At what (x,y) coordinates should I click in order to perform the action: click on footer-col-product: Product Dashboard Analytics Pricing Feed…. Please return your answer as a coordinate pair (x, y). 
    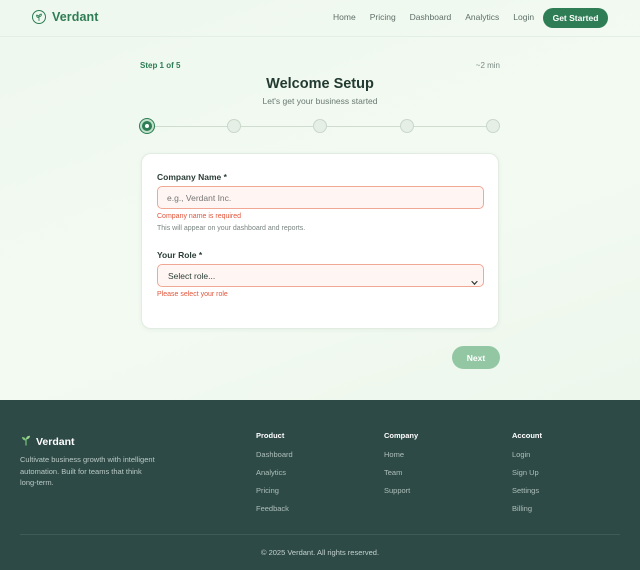
    Looking at the image, I should click on (274, 476).